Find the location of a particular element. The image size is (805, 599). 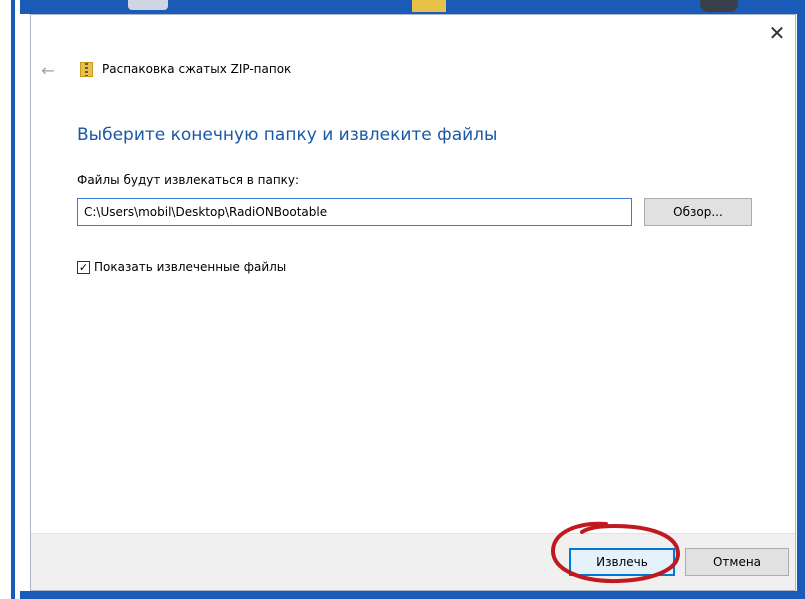

back-button: ← is located at coordinates (48, 70).